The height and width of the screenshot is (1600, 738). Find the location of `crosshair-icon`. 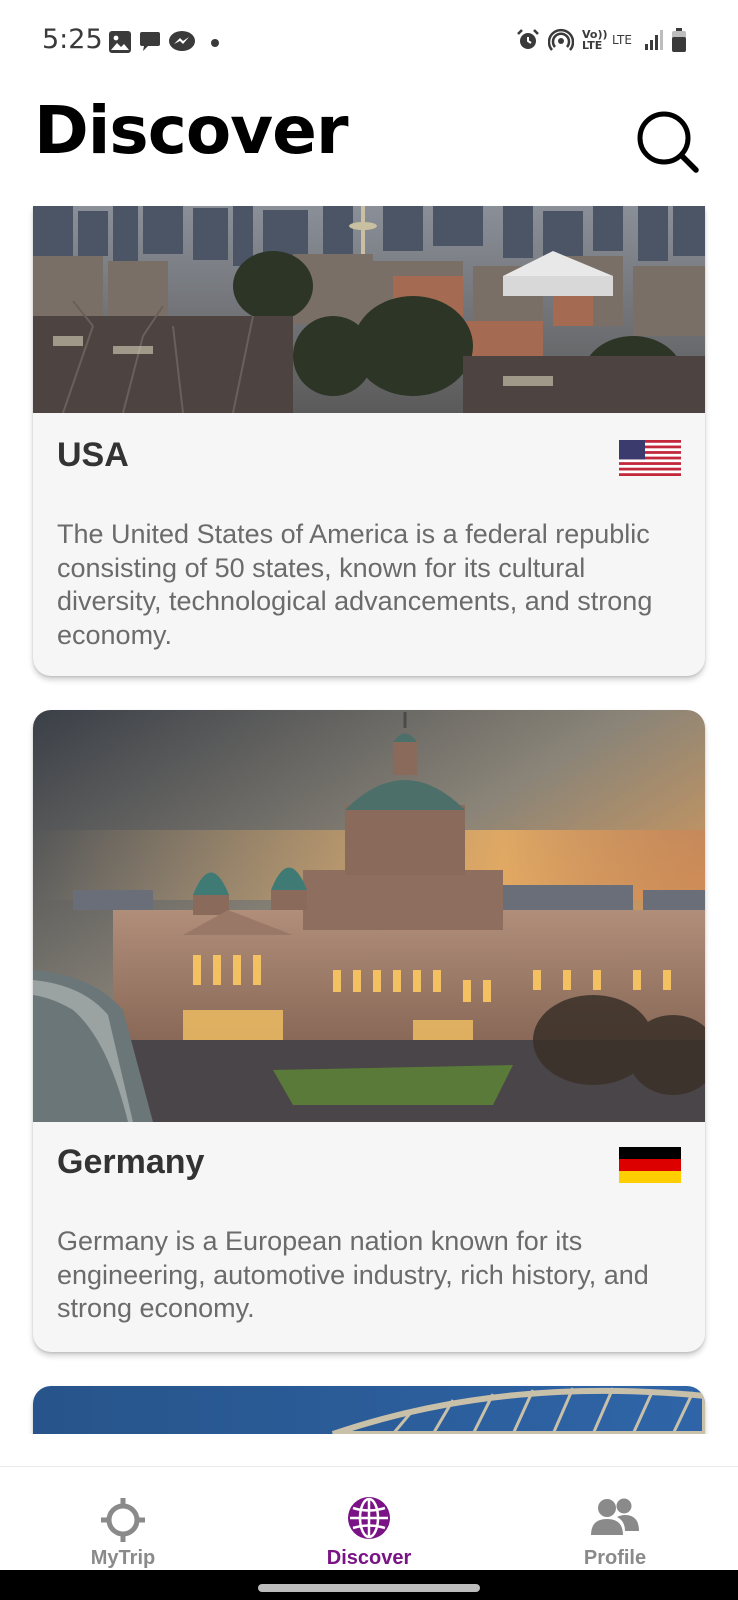

crosshair-icon is located at coordinates (123, 1520).